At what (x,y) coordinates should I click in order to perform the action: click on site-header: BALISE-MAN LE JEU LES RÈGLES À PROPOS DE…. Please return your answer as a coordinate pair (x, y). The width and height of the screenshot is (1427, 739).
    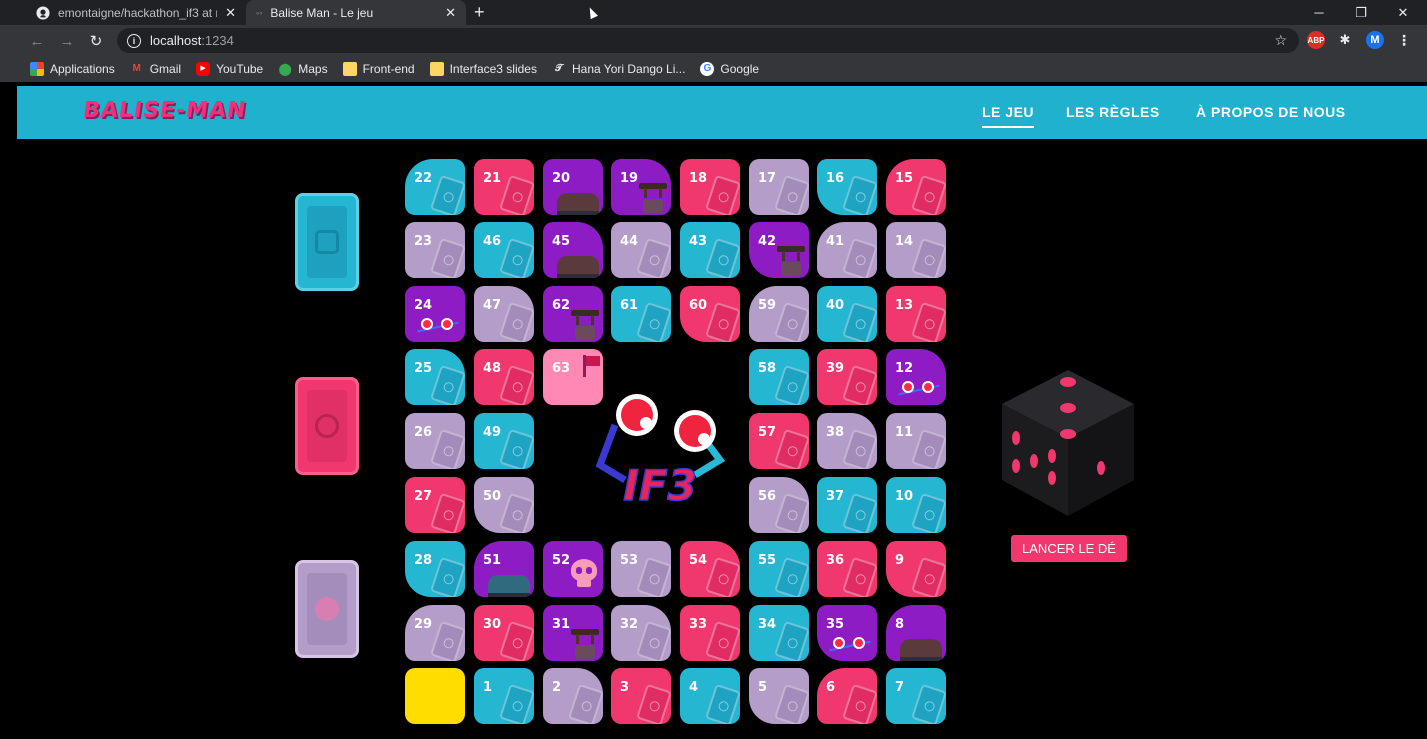
    Looking at the image, I should click on (722, 112).